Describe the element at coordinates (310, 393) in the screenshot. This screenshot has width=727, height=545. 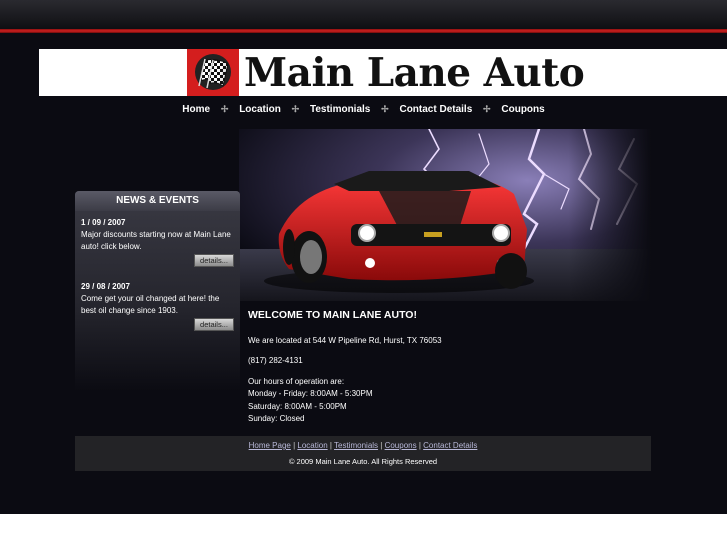
I see `hours-weekday: Monday - Friday: 8:00AM - 5:30PM` at that location.